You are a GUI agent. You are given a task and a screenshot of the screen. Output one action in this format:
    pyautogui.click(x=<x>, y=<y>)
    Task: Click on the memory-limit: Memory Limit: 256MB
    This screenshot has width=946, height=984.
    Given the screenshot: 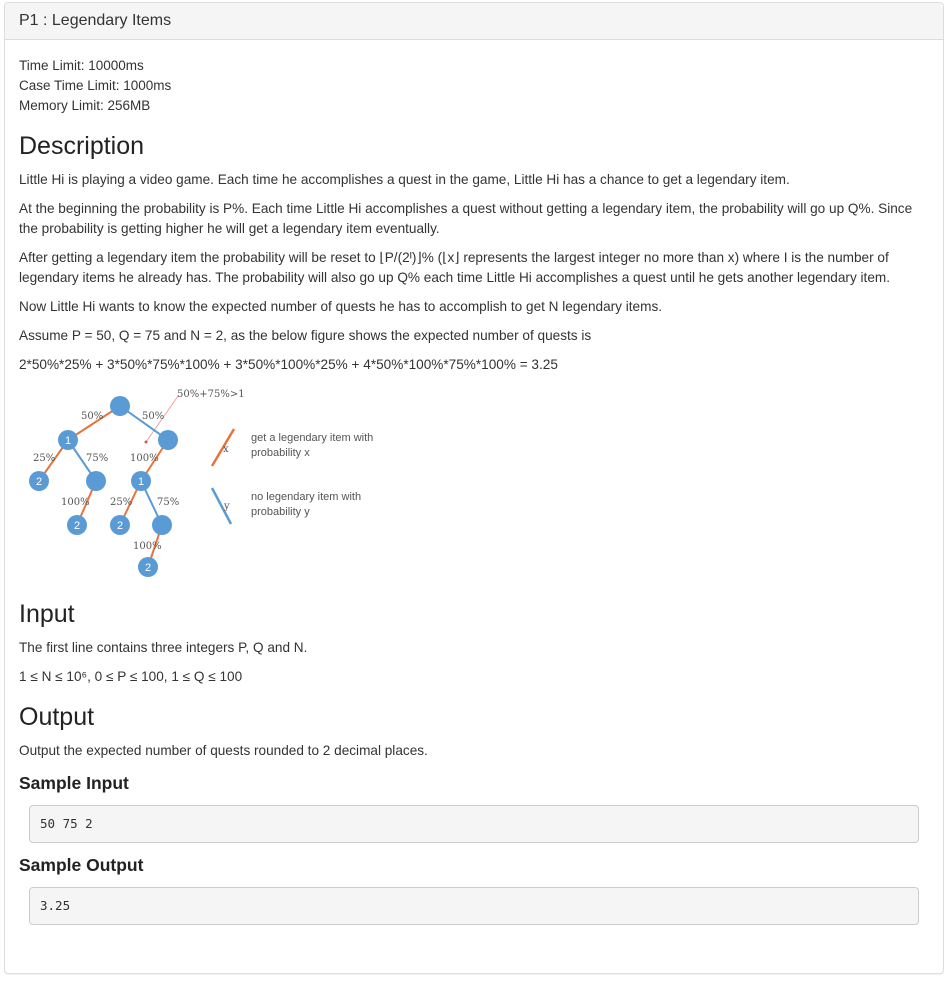 What is the action you would take?
    pyautogui.click(x=85, y=105)
    